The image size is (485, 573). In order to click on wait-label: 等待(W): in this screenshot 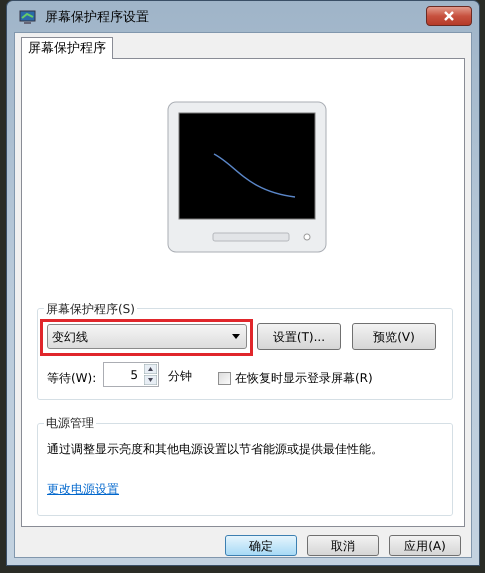, I will do `click(71, 378)`.